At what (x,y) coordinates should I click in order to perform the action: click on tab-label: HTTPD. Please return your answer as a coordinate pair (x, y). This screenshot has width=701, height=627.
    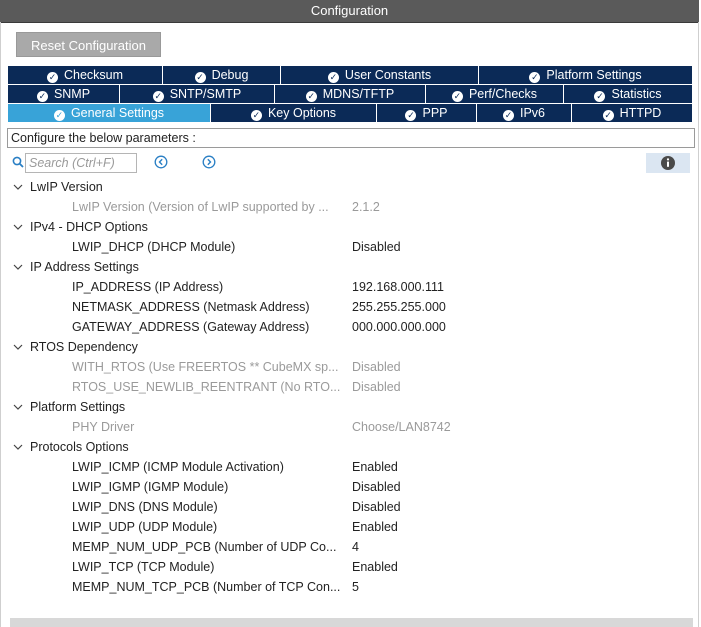
    Looking at the image, I should click on (640, 113).